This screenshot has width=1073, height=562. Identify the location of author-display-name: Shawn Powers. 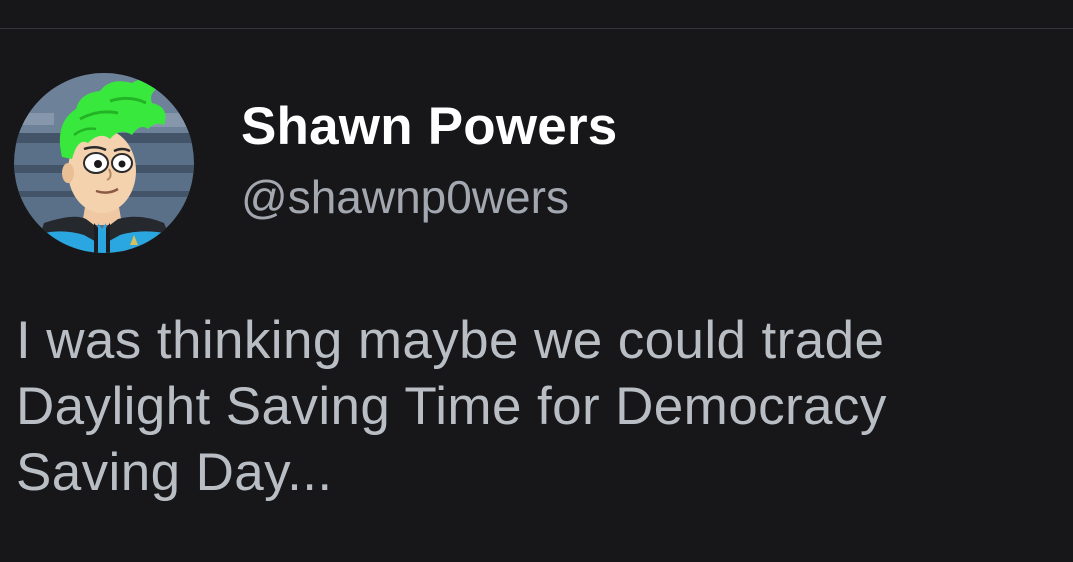
(591, 127).